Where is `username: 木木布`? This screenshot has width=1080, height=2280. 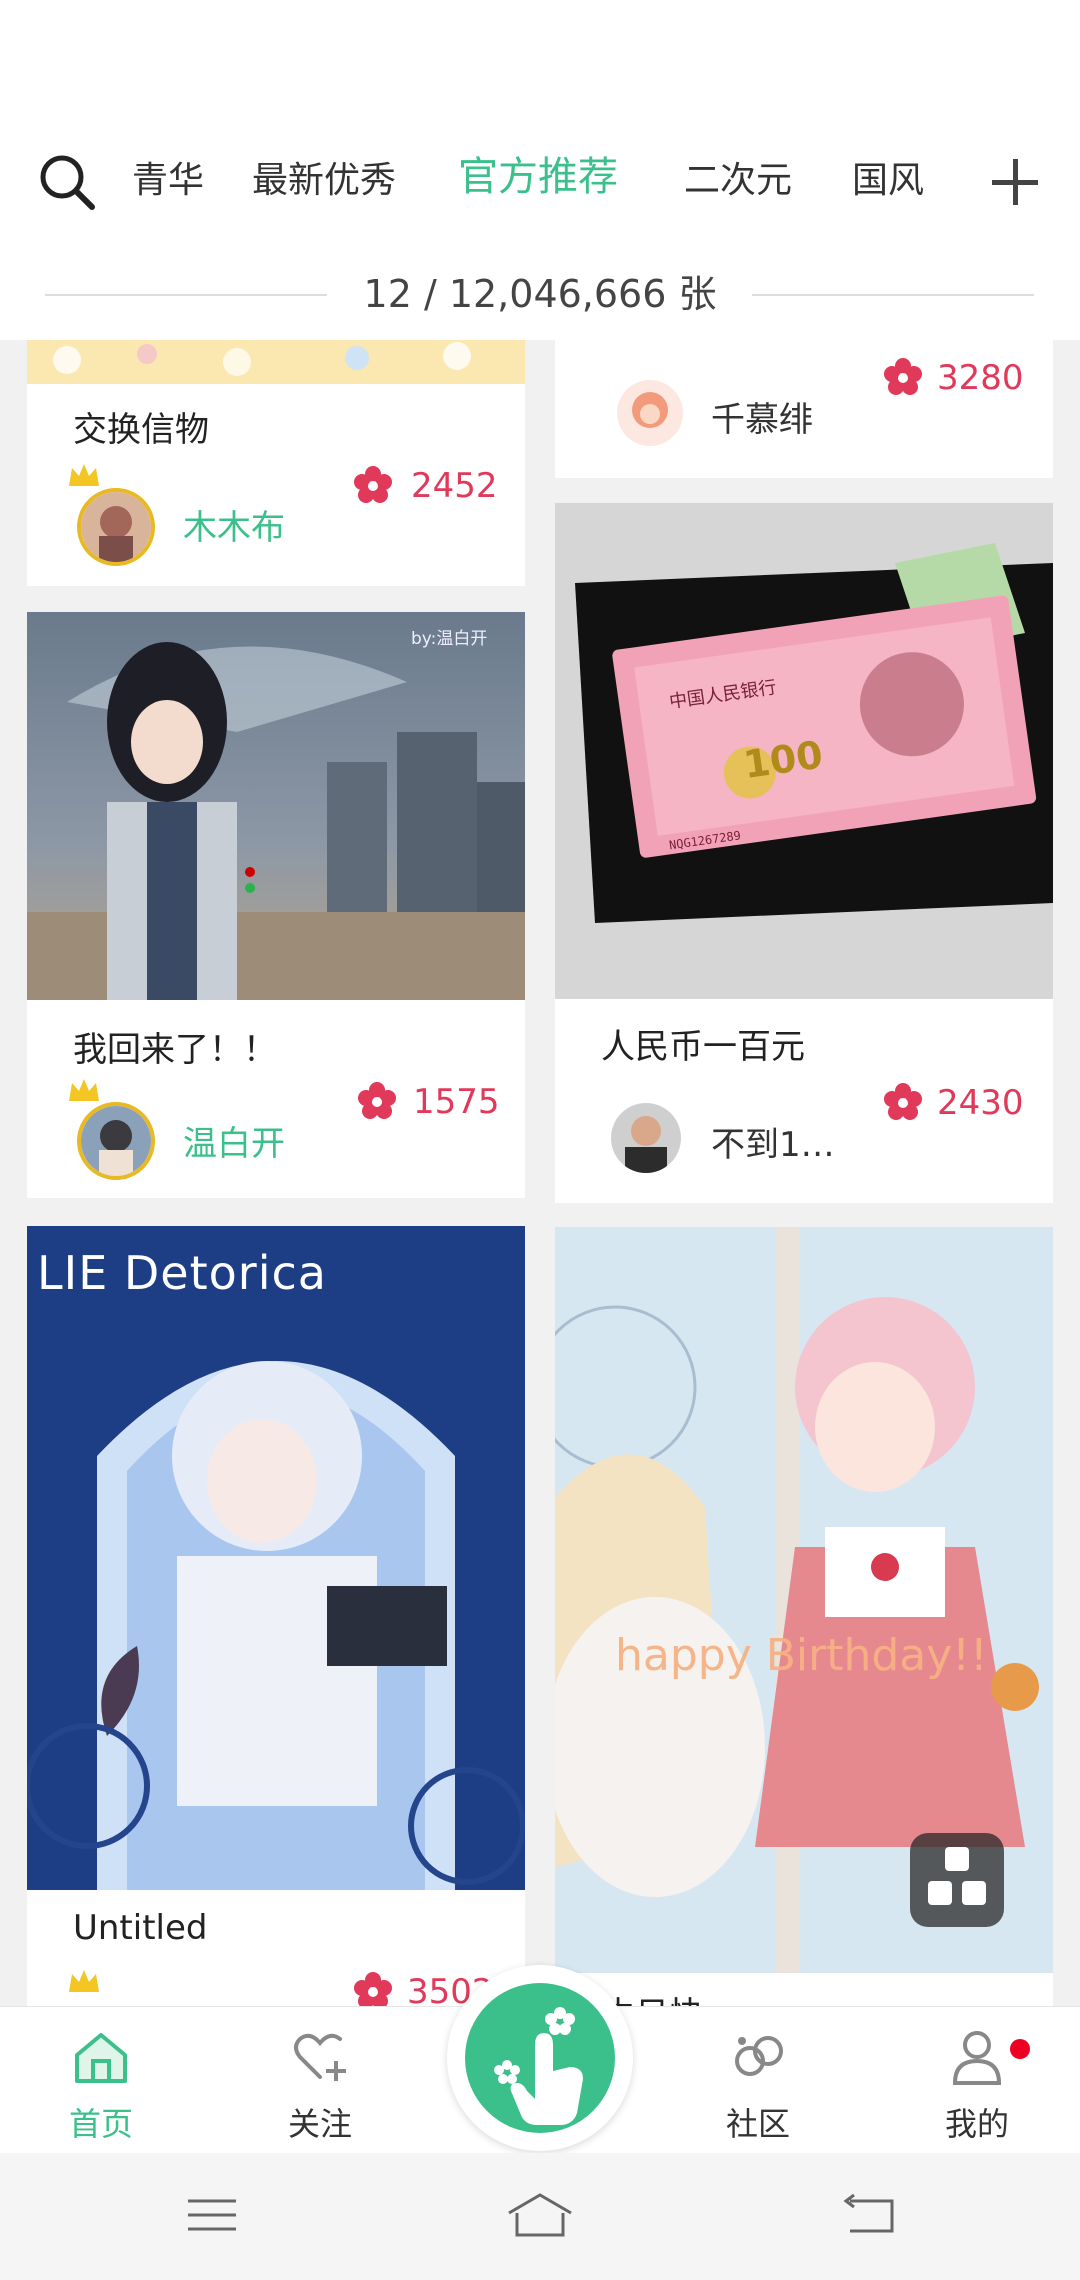 username: 木木布 is located at coordinates (234, 524).